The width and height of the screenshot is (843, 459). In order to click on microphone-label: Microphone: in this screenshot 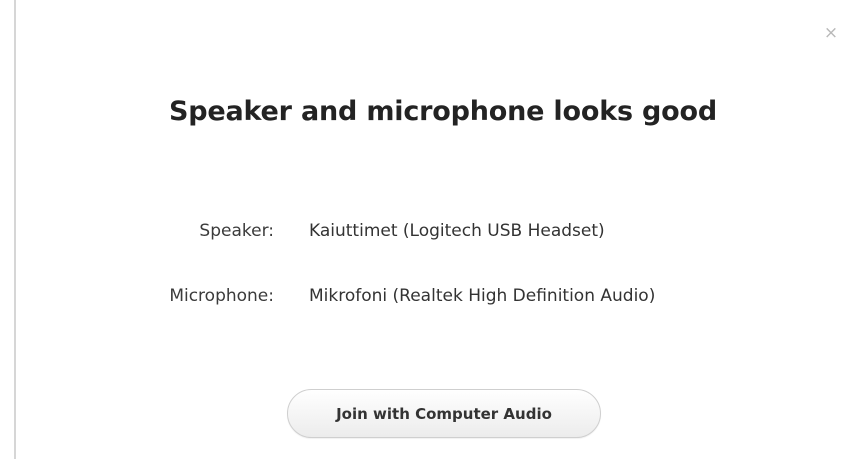, I will do `click(221, 296)`.